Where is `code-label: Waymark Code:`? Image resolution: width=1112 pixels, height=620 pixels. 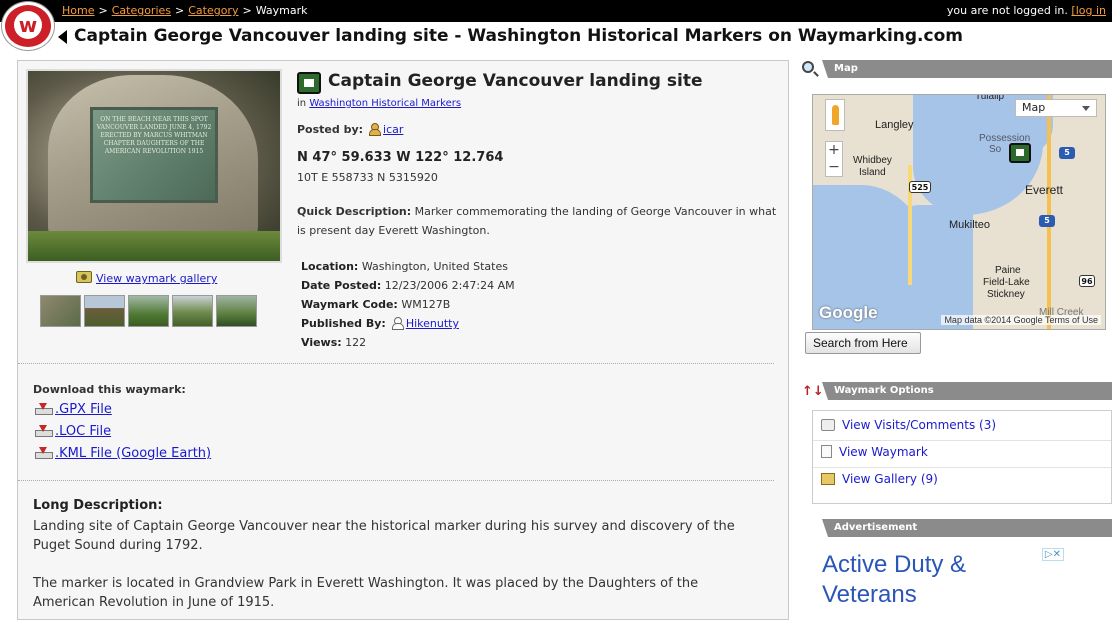
code-label: Waymark Code: is located at coordinates (349, 304).